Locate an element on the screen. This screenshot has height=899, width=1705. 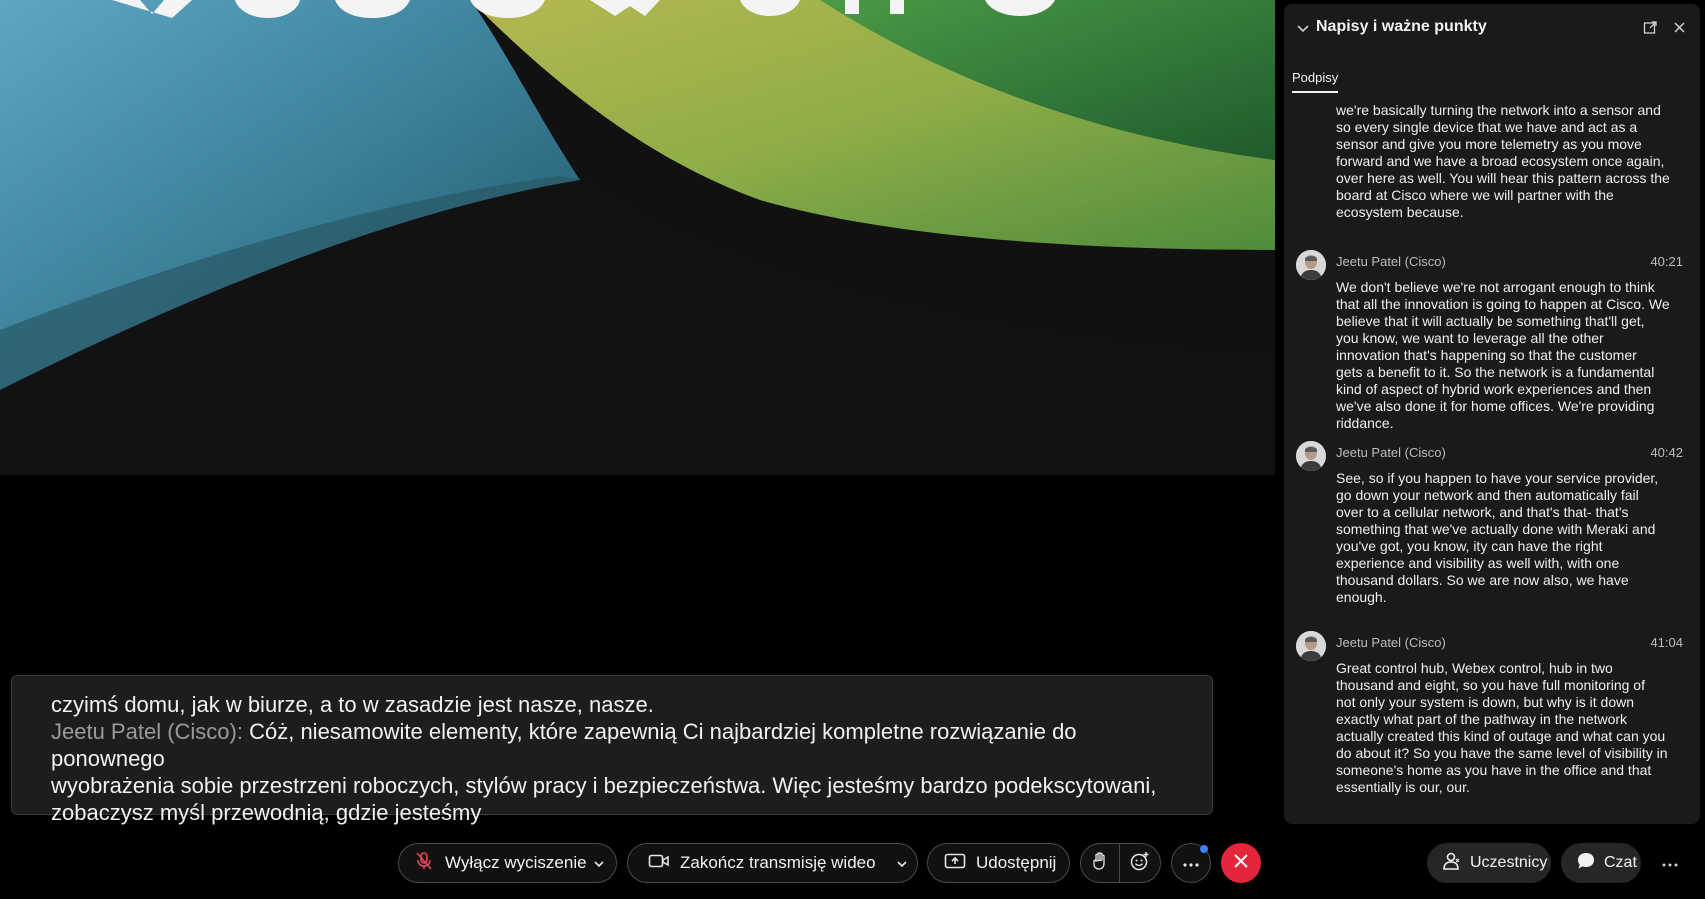
timestamp: 40:21 is located at coordinates (1666, 261).